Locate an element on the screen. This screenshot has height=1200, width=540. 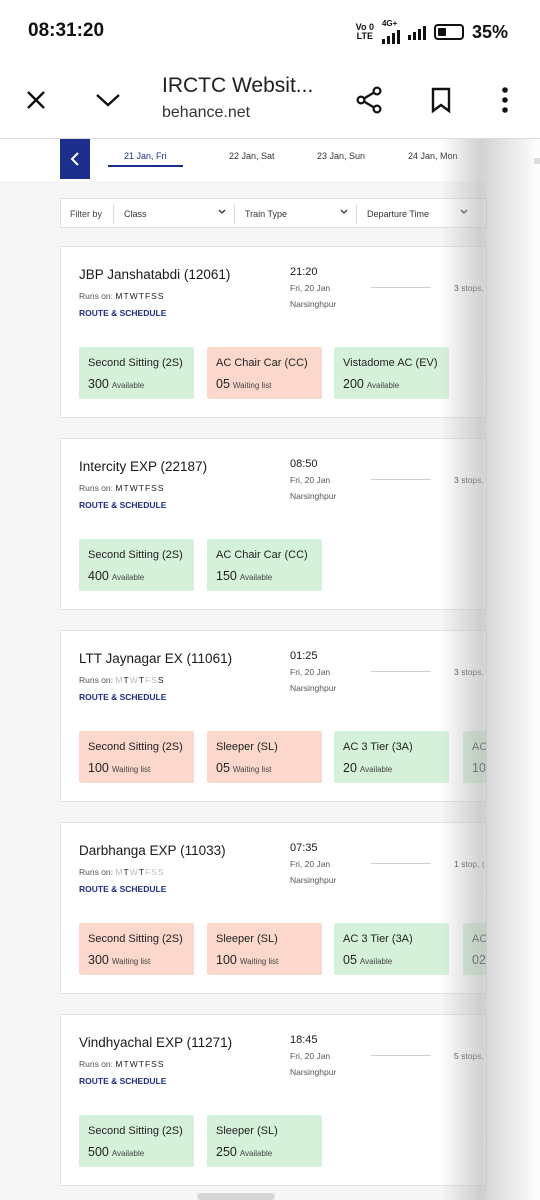
class-option: AC Chair Car (CC) 05 Waiting list is located at coordinates (264, 373).